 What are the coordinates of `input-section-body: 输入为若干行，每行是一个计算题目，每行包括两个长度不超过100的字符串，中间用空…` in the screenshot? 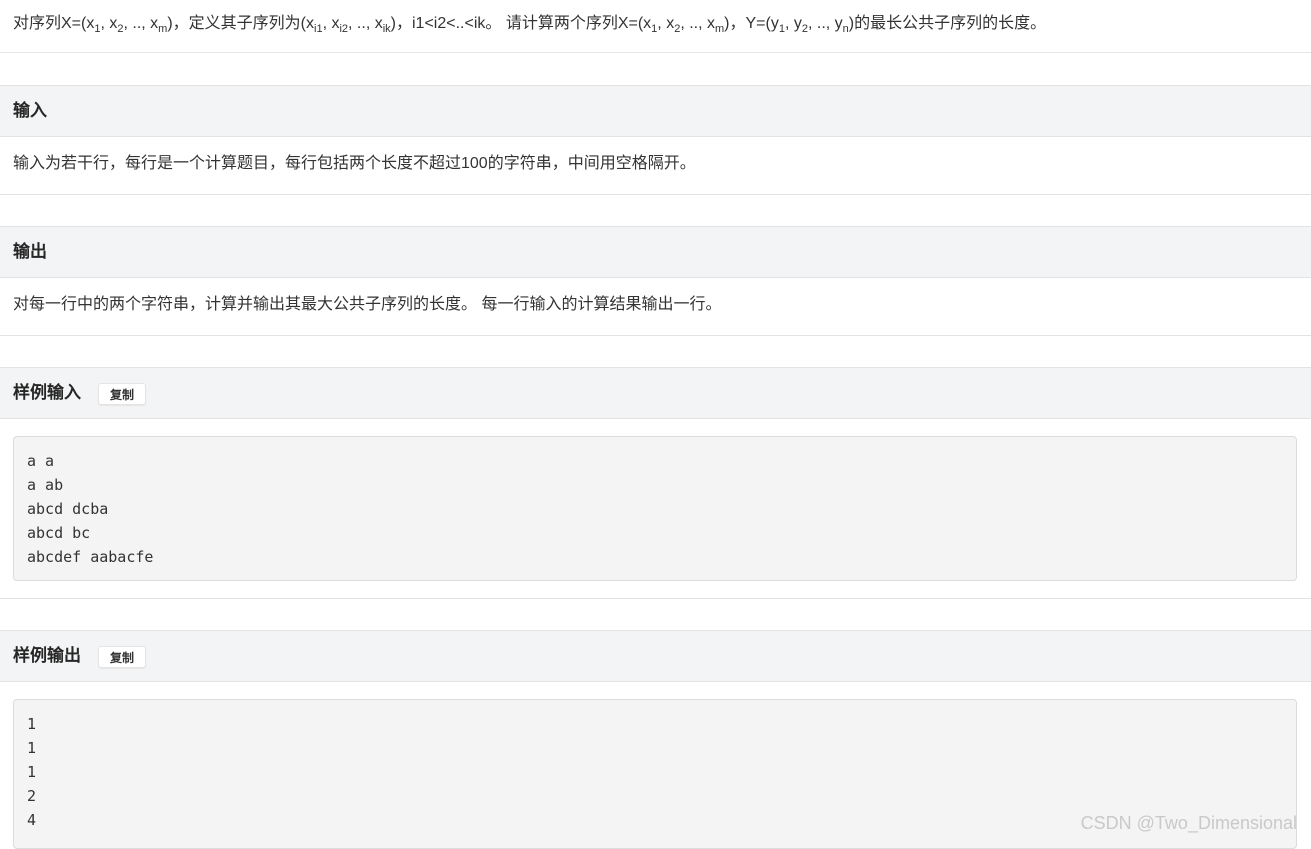 It's located at (655, 165).